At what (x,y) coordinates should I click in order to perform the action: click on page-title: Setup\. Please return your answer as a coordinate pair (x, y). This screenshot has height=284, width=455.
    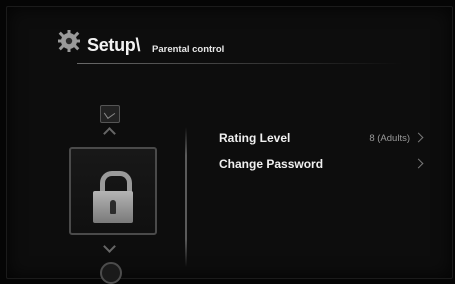
    Looking at the image, I should click on (114, 45).